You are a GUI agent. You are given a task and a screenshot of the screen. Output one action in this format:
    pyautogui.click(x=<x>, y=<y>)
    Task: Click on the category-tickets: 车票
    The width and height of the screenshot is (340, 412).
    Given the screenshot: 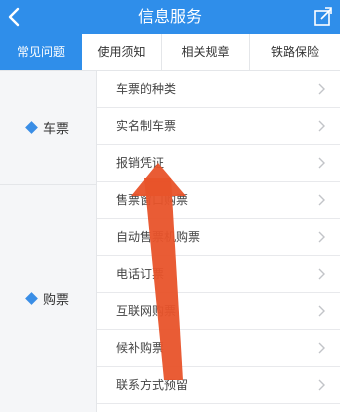 What is the action you would take?
    pyautogui.click(x=48, y=127)
    